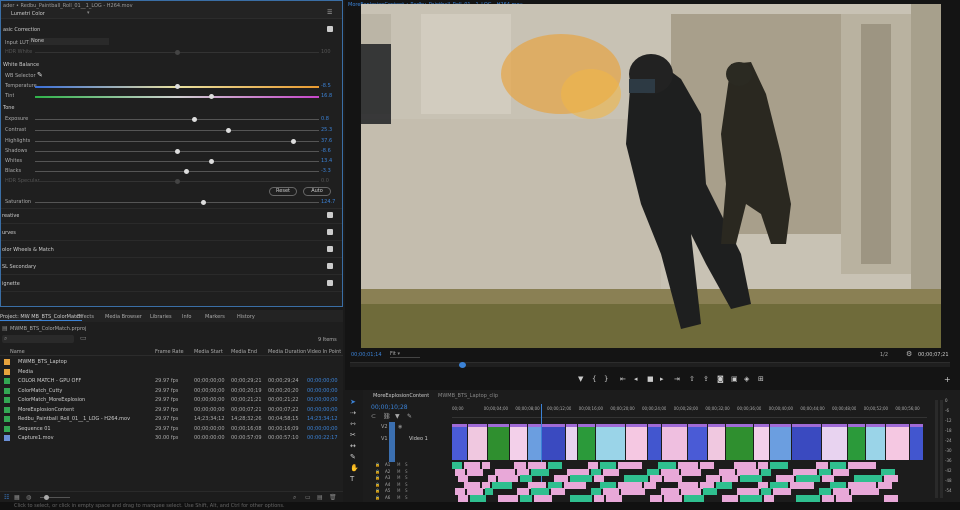 The width and height of the screenshot is (960, 510). What do you see at coordinates (17, 352) in the screenshot?
I see `col-name: Name` at bounding box center [17, 352].